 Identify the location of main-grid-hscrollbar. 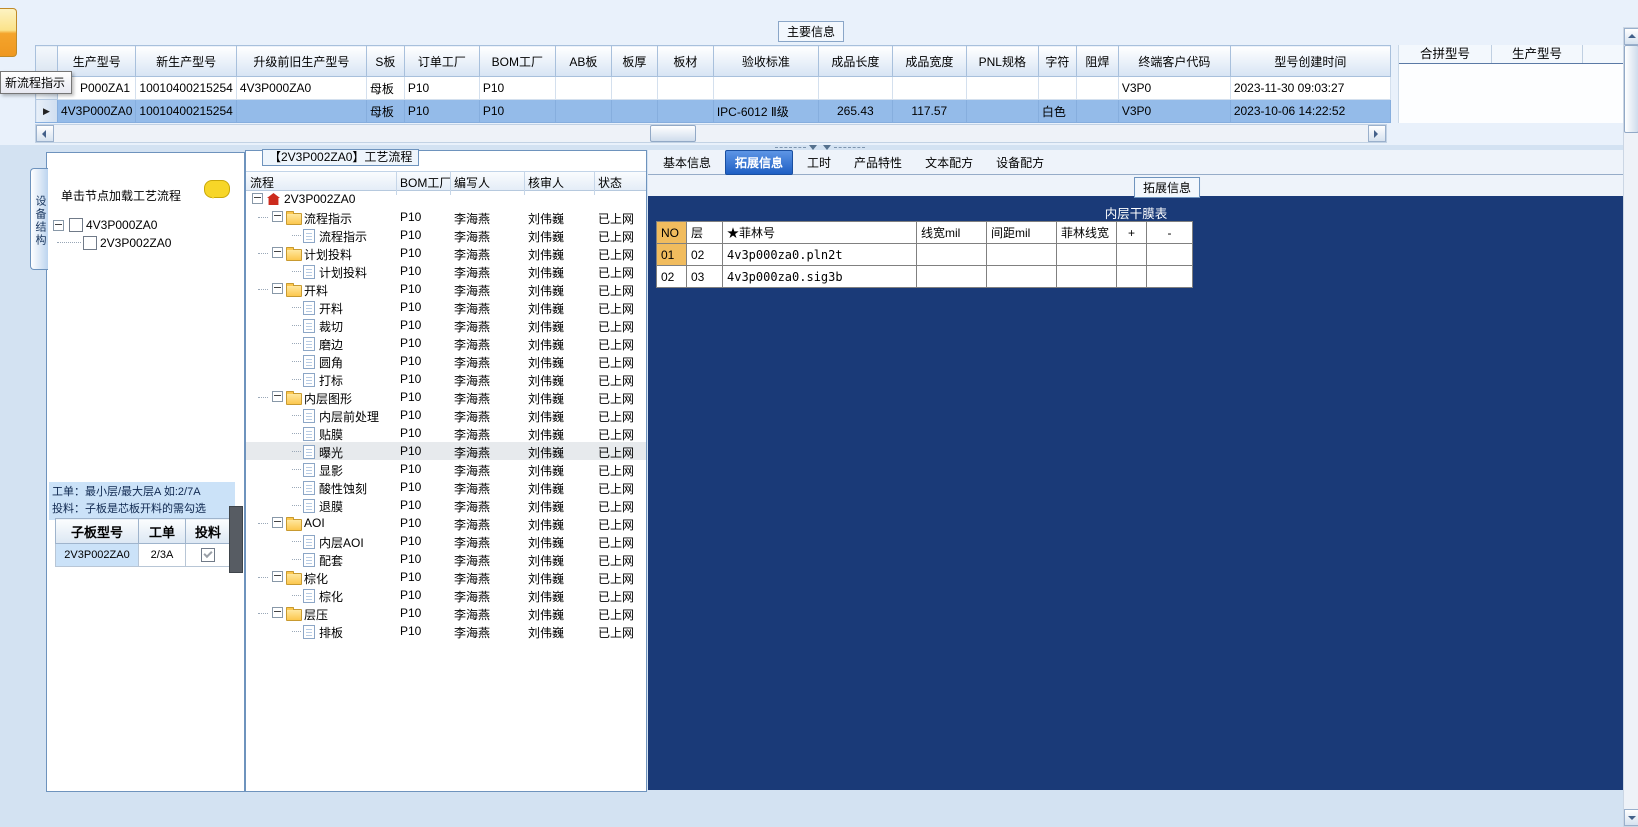
(711, 133).